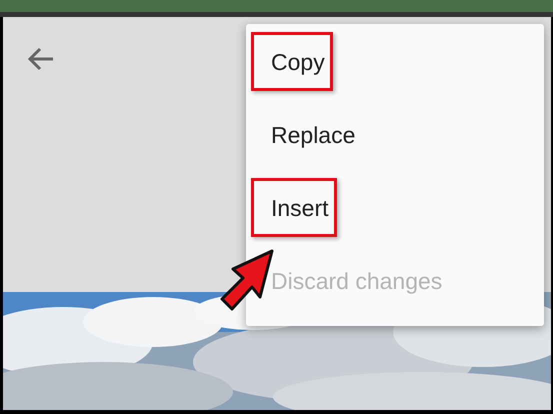 The width and height of the screenshot is (553, 414). I want to click on menu-item: Replace, so click(395, 135).